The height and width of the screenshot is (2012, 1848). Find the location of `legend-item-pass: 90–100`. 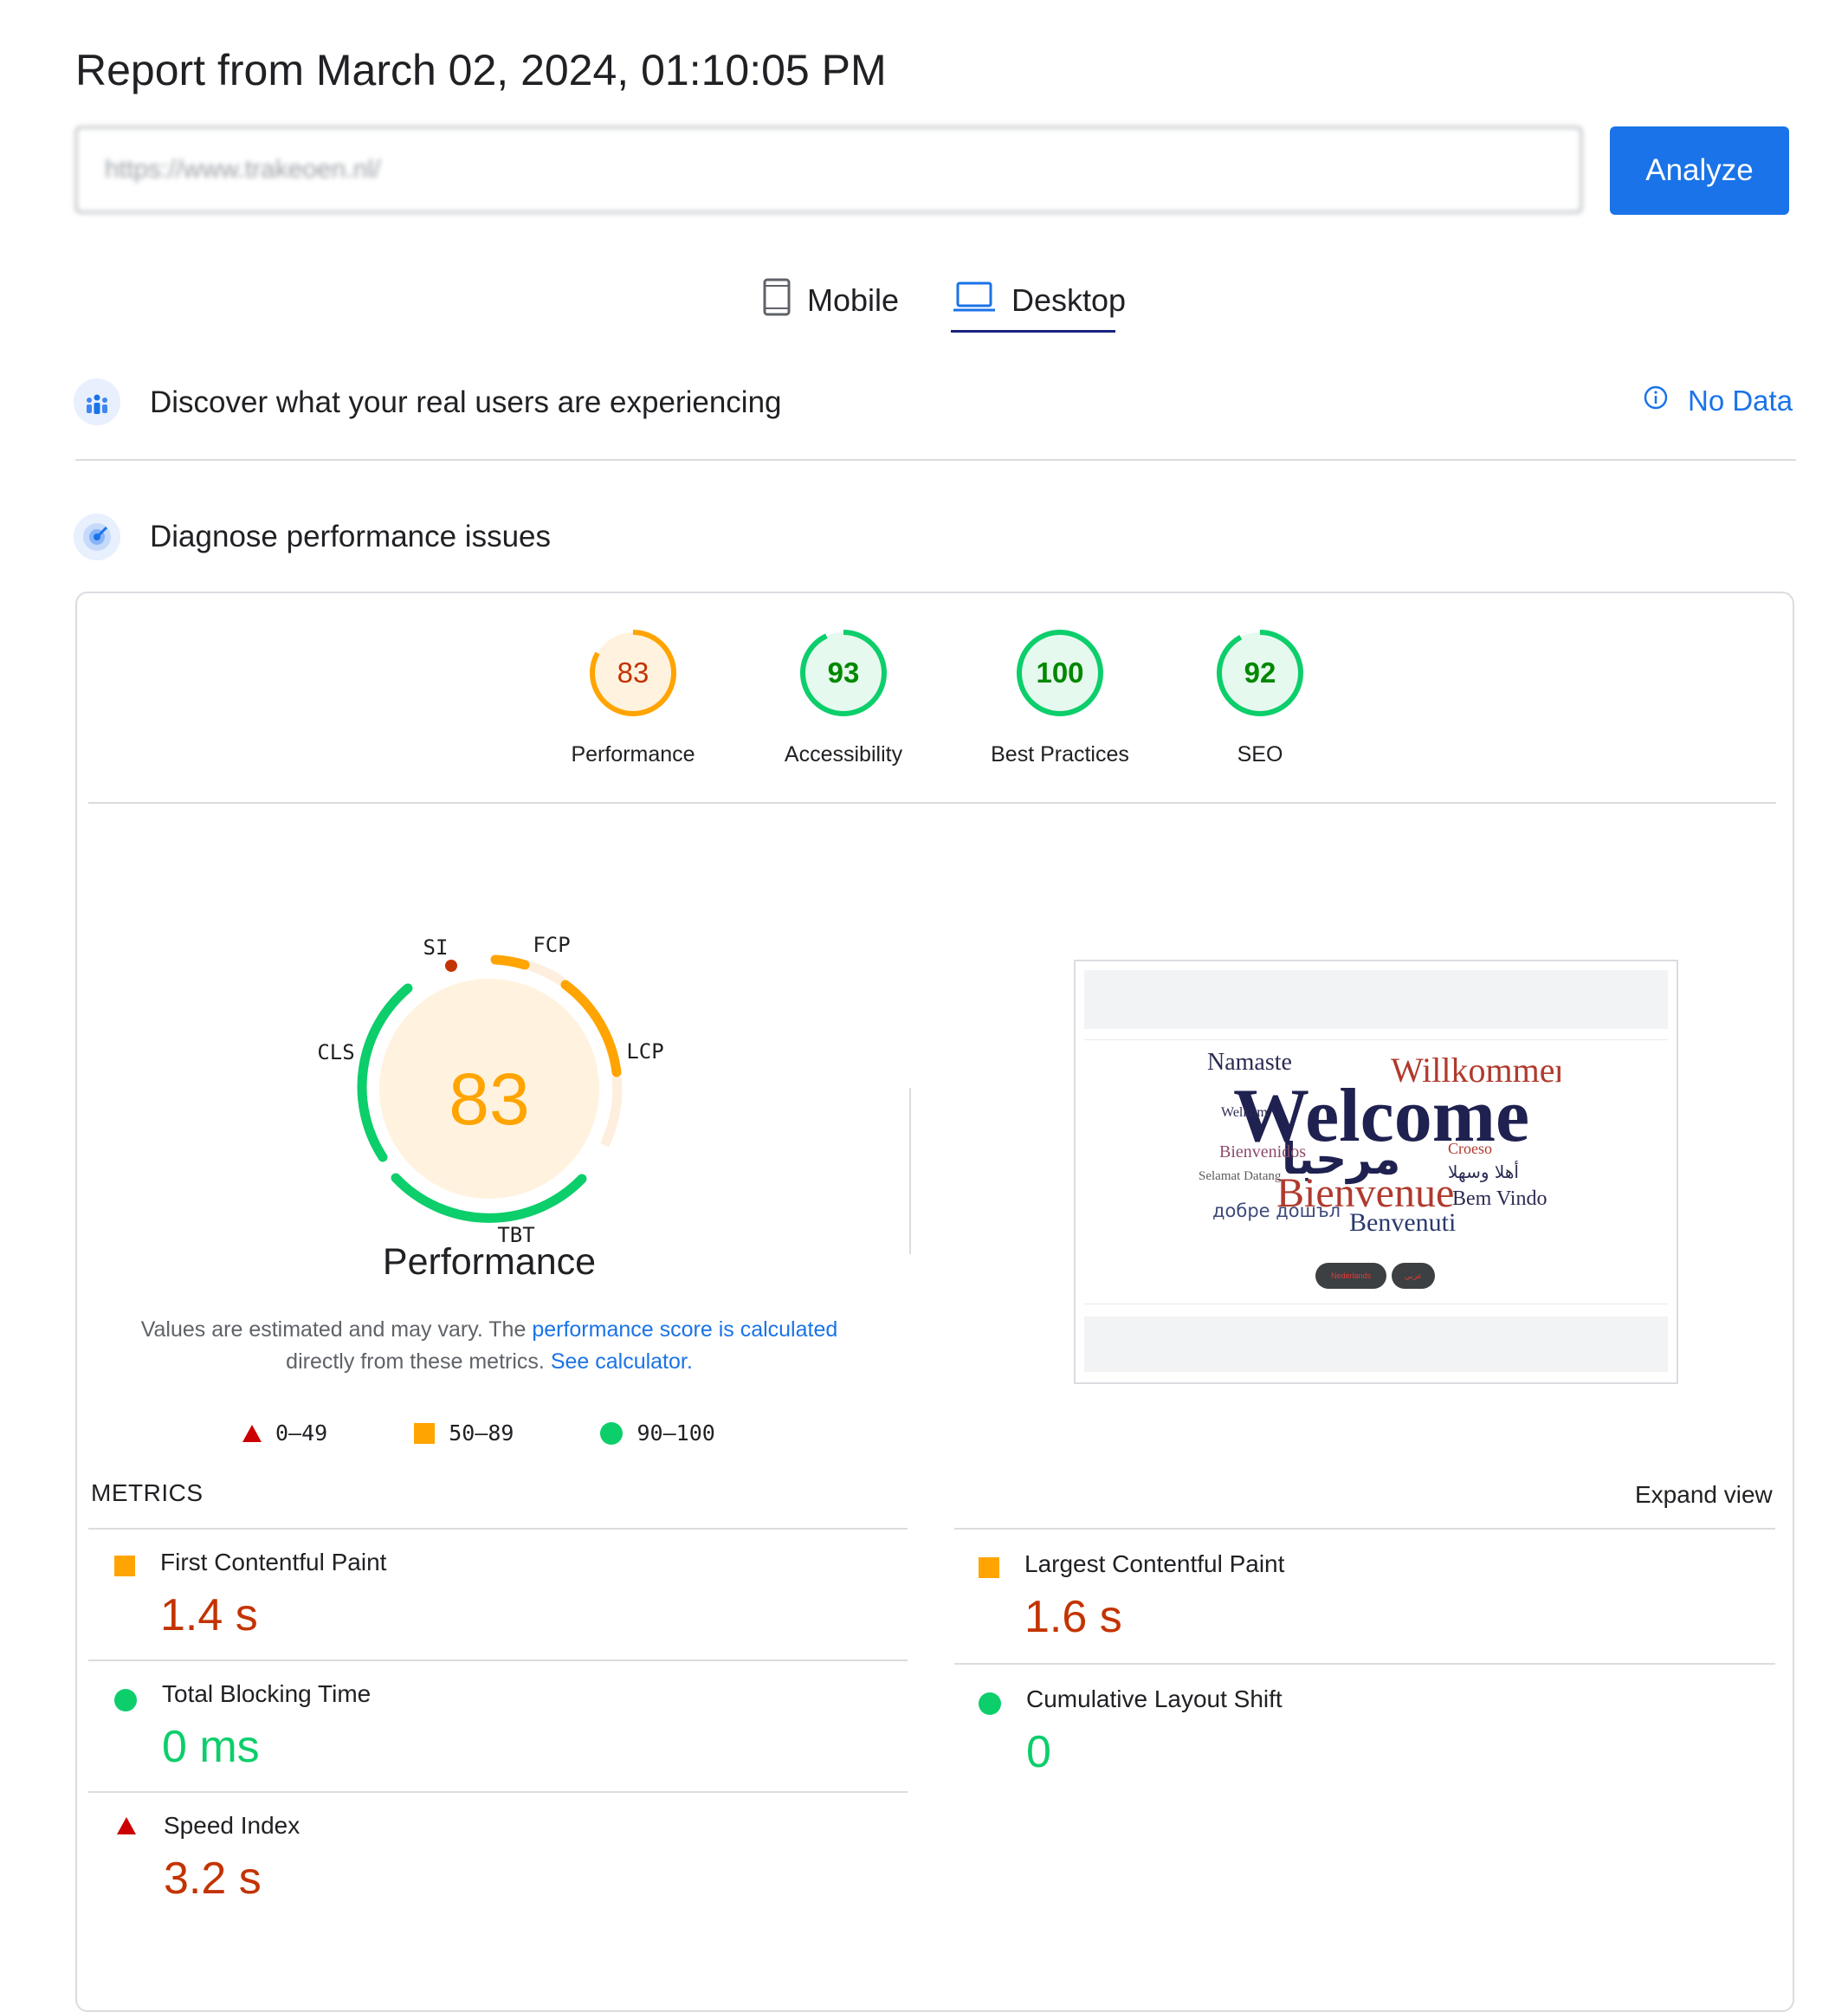

legend-item-pass: 90–100 is located at coordinates (657, 1433).